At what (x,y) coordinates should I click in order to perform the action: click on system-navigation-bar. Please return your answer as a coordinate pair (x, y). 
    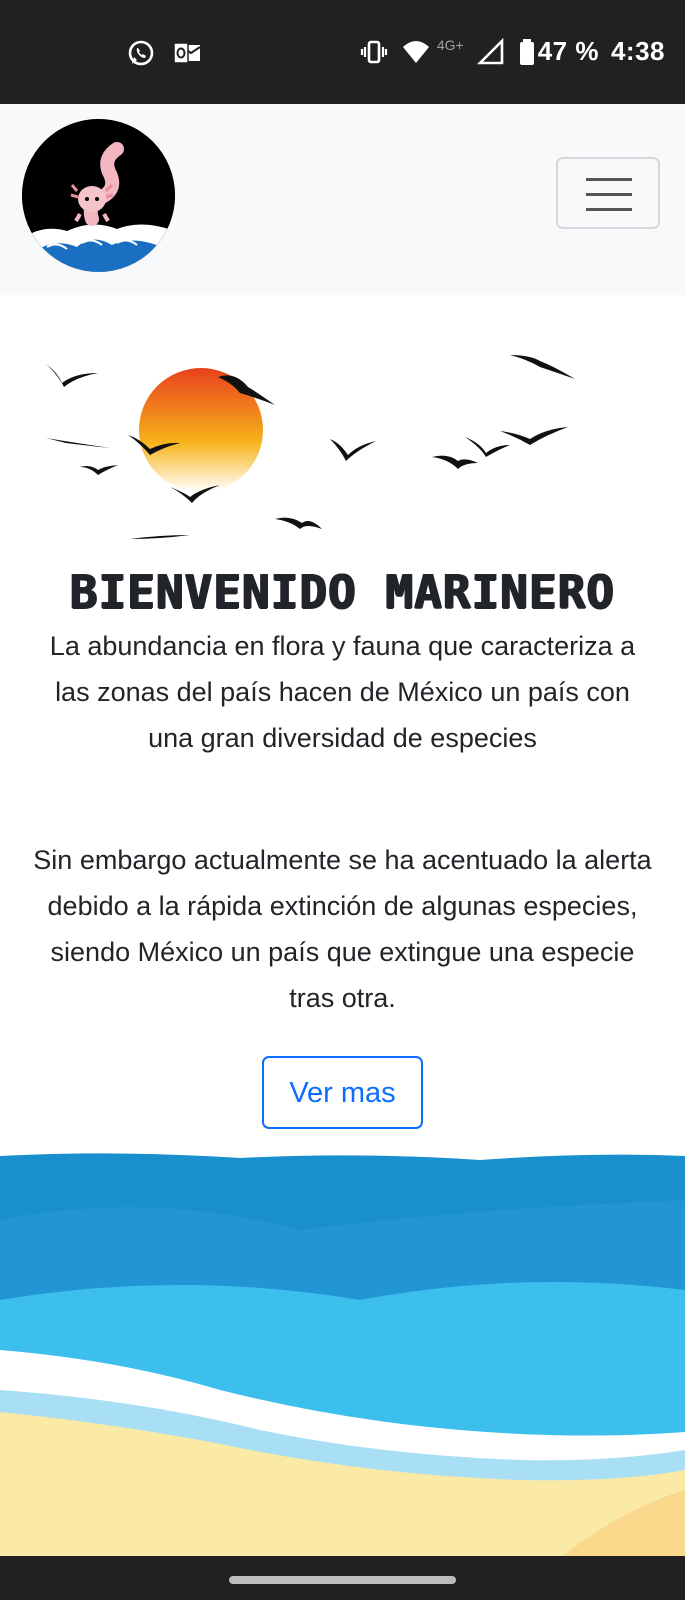
    Looking at the image, I should click on (342, 1578).